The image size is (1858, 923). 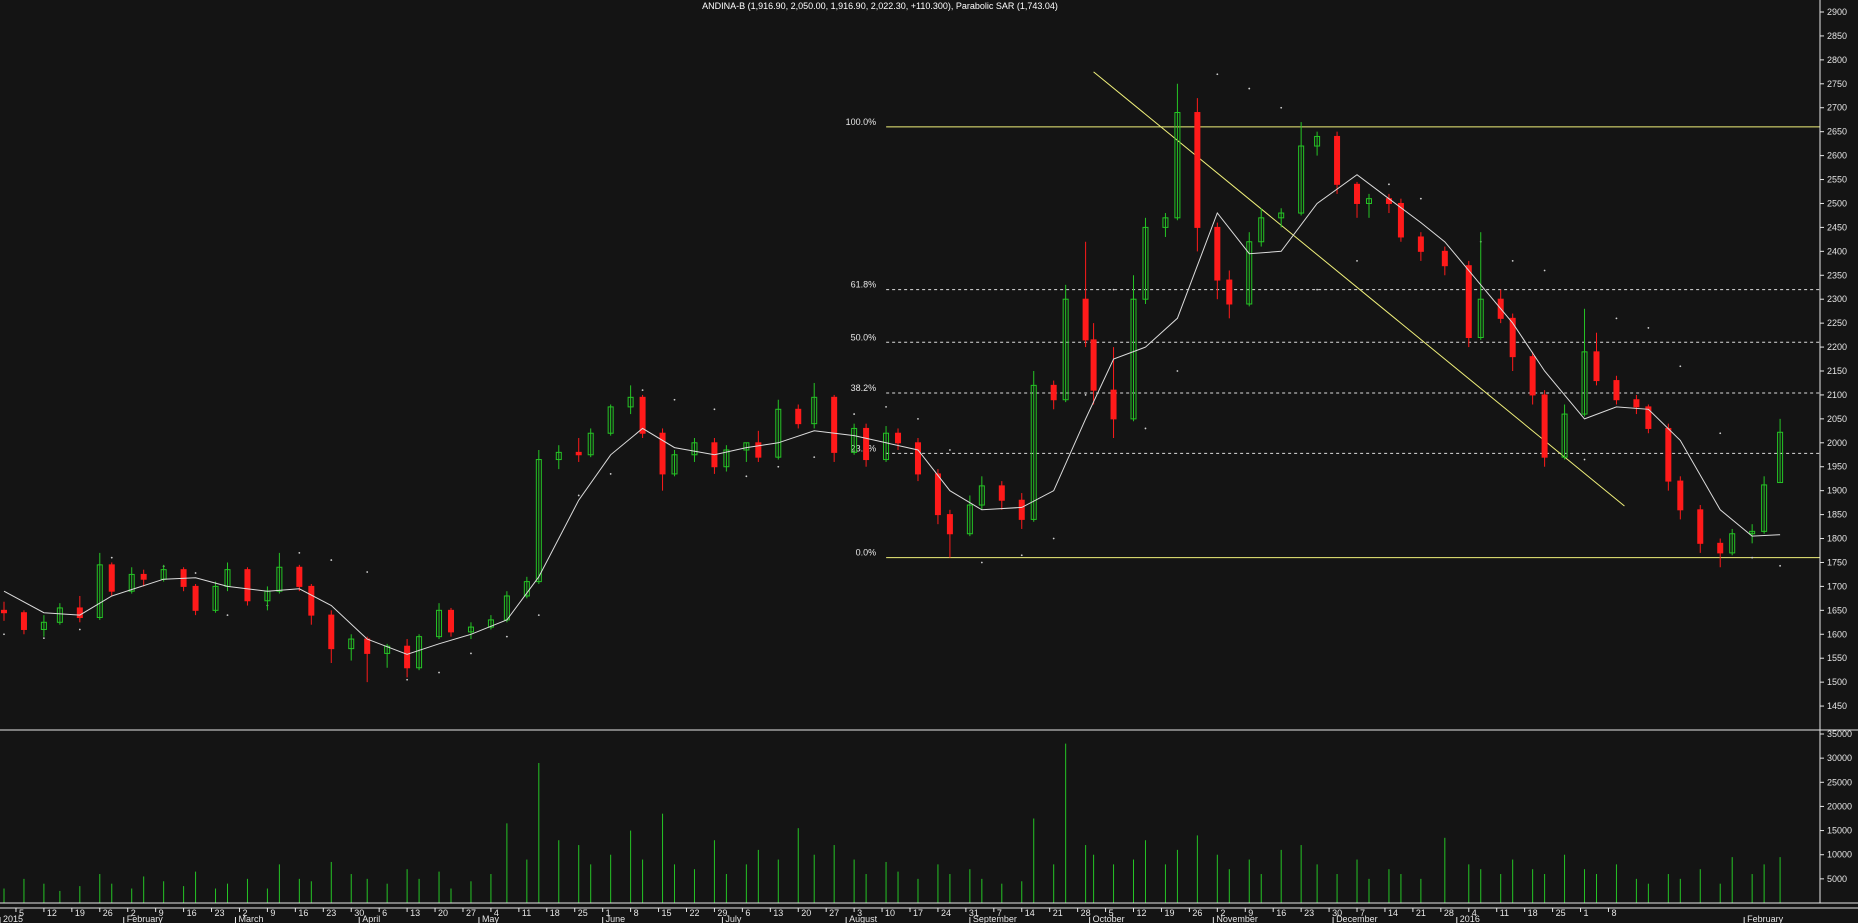 What do you see at coordinates (995, 918) in the screenshot?
I see `month-tick-label: September` at bounding box center [995, 918].